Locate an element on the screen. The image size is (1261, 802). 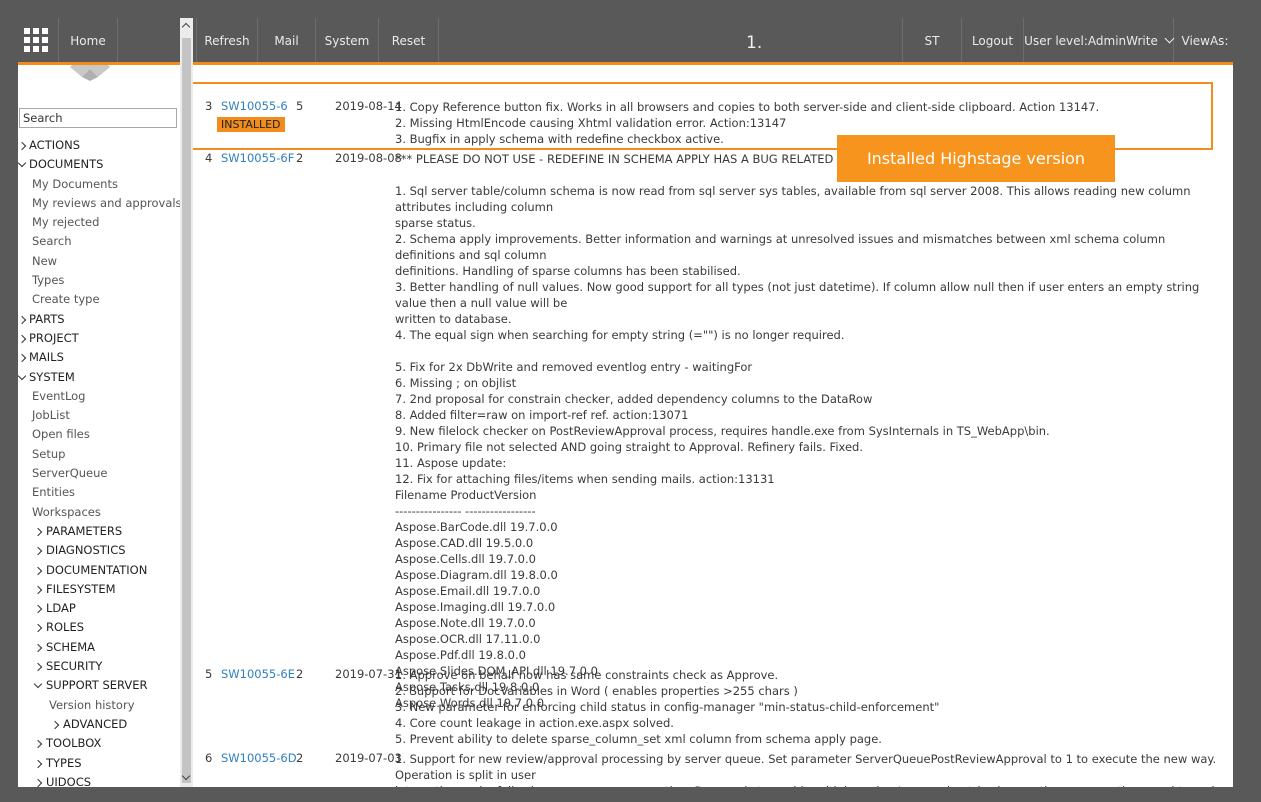
sidebar-item-parameters: PARAMETERS is located at coordinates (99, 531).